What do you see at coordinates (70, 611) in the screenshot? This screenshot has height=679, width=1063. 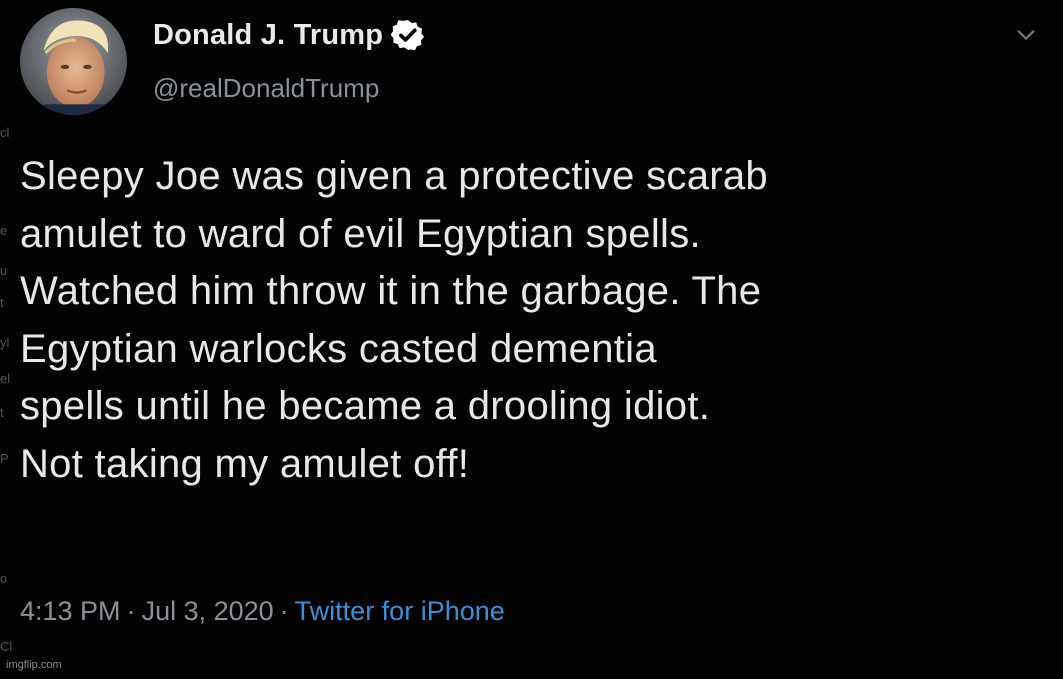 I see `tweet-time: 4:13 PM` at bounding box center [70, 611].